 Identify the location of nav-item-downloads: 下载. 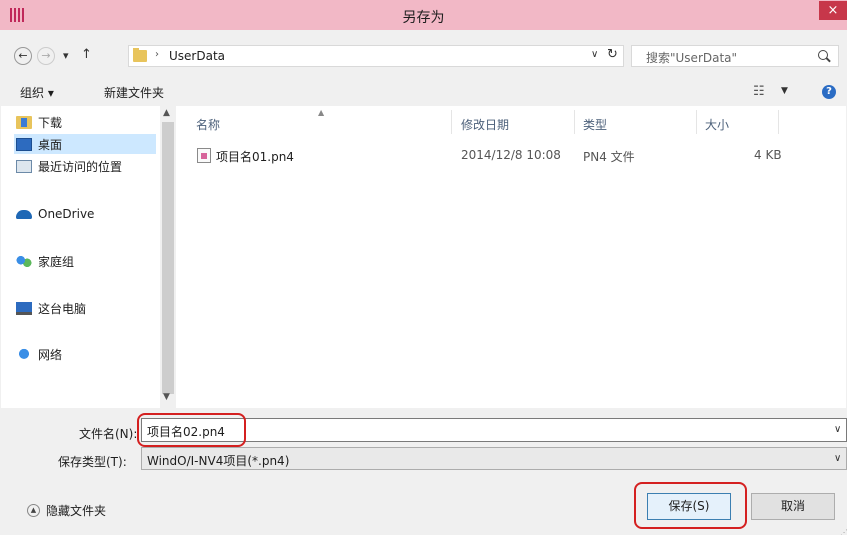
(39, 122).